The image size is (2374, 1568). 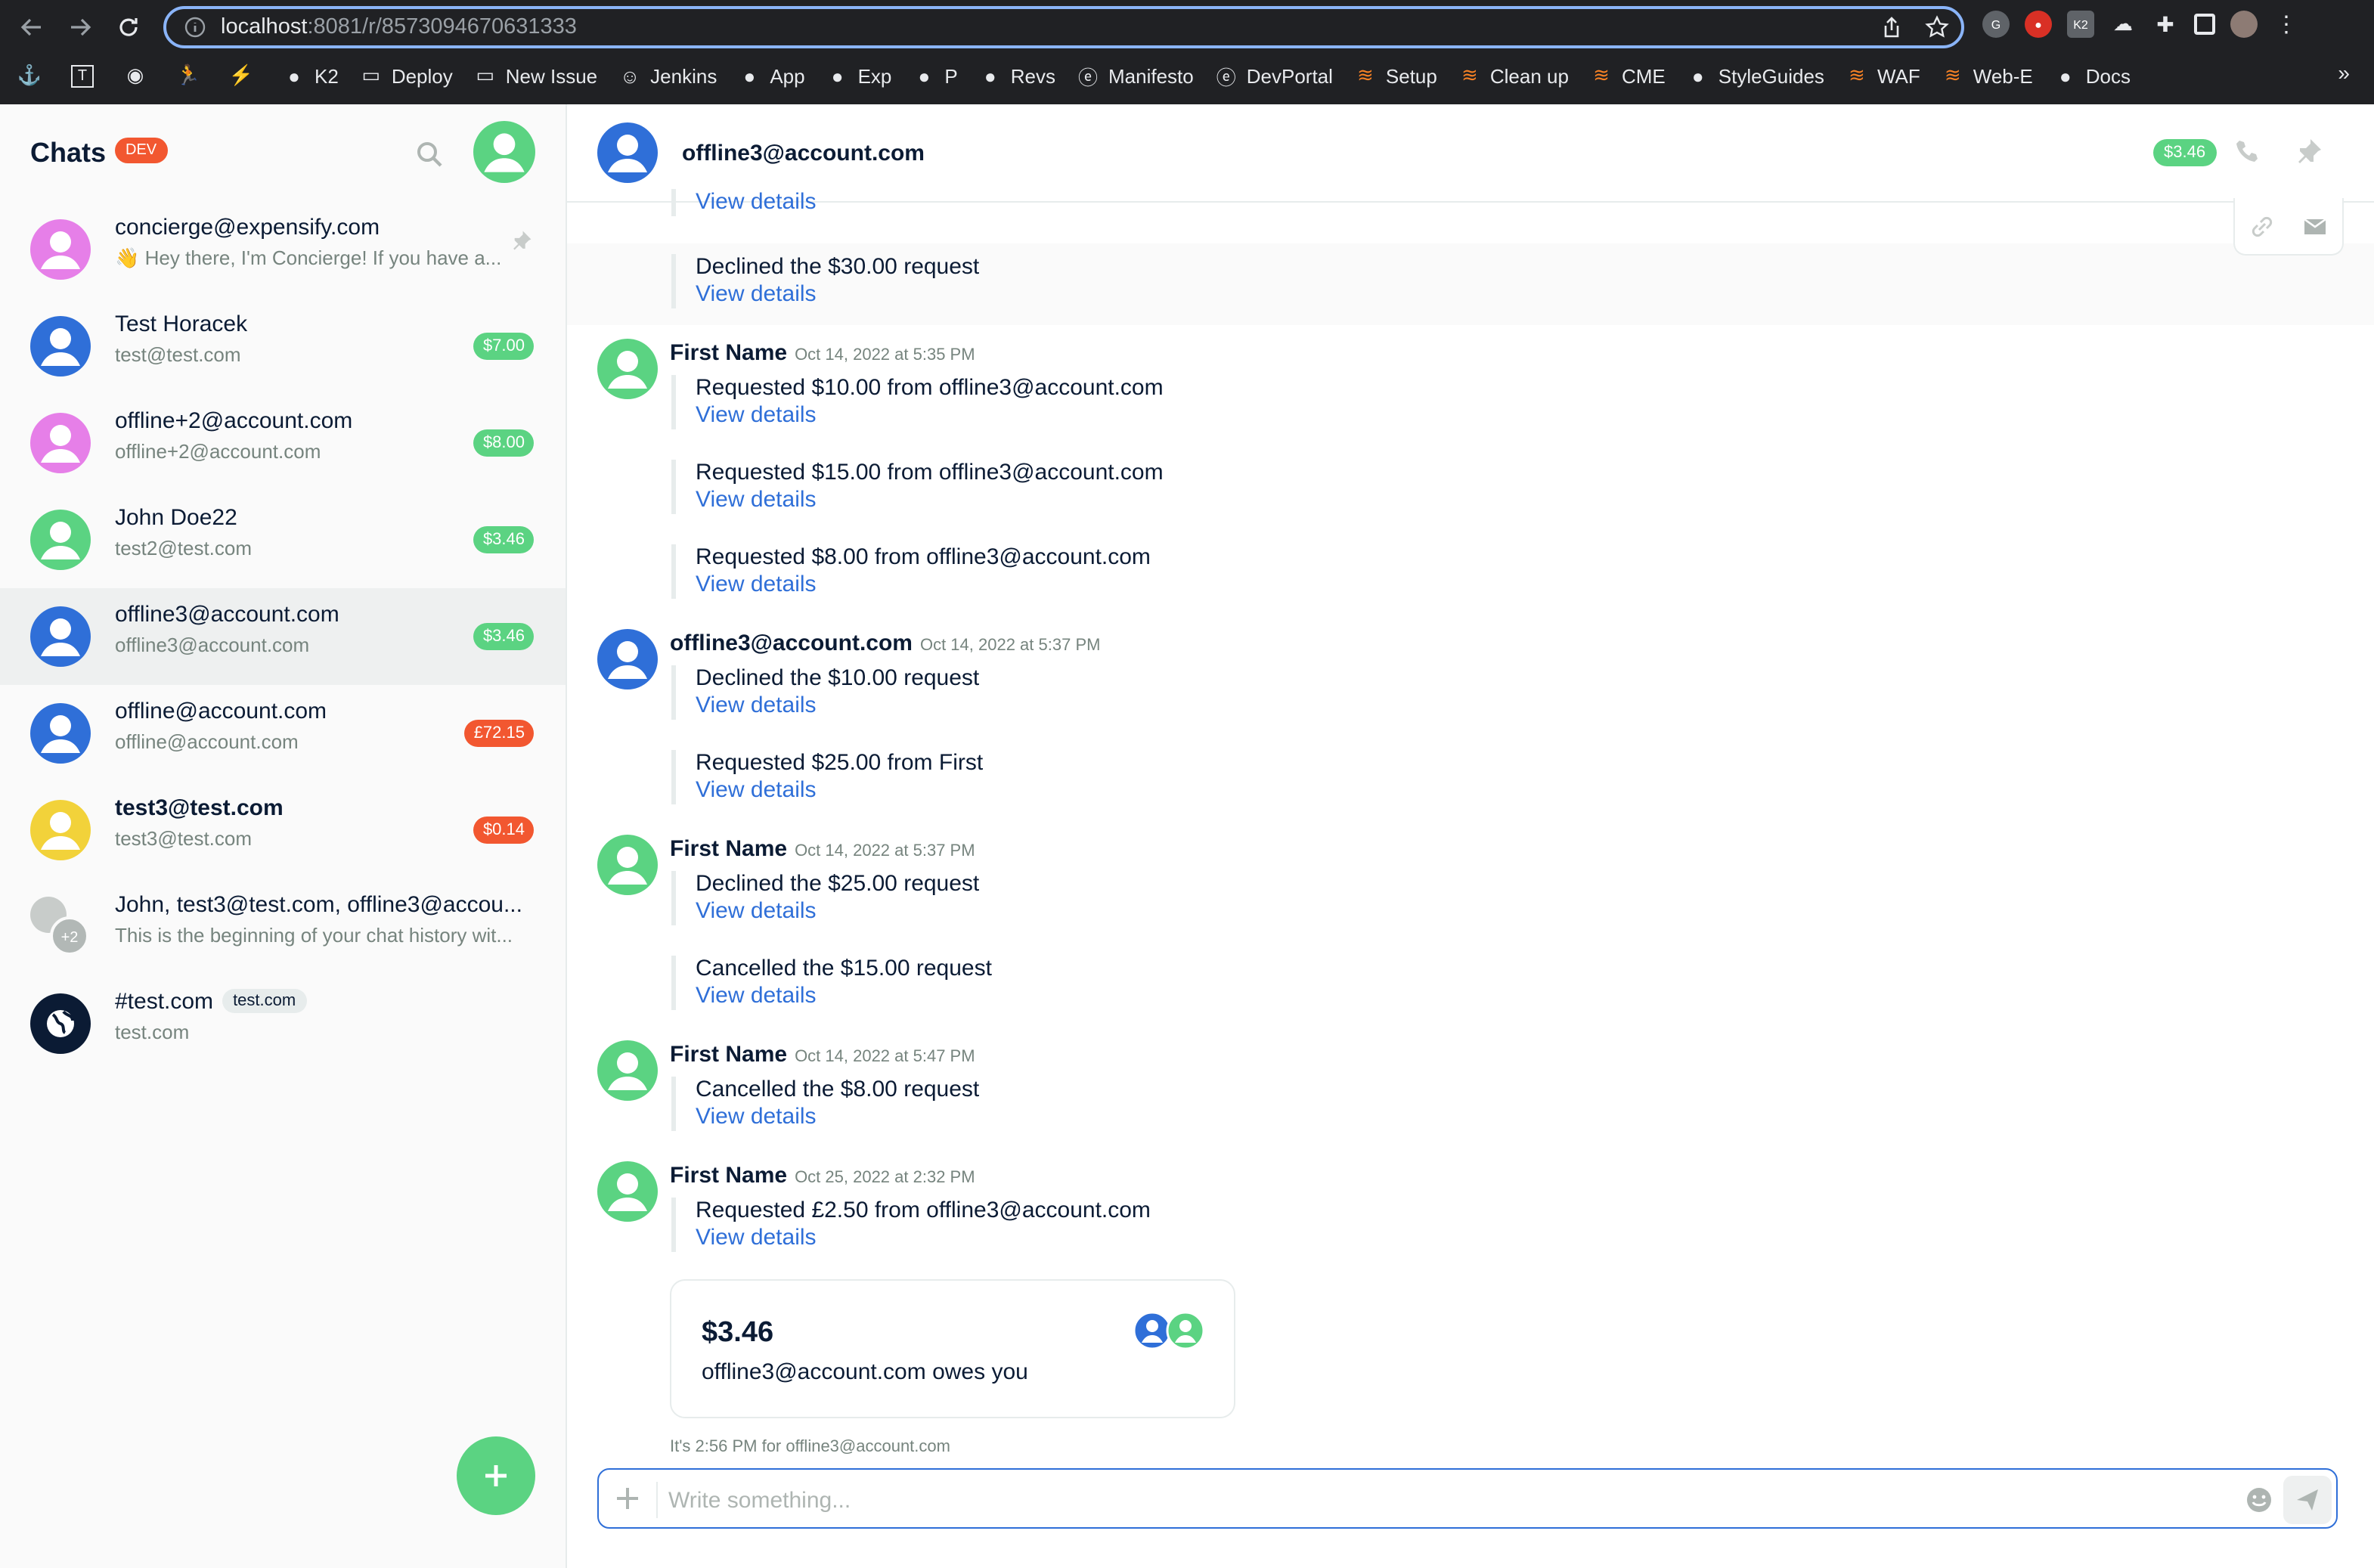 I want to click on message-input, so click(x=1447, y=1500).